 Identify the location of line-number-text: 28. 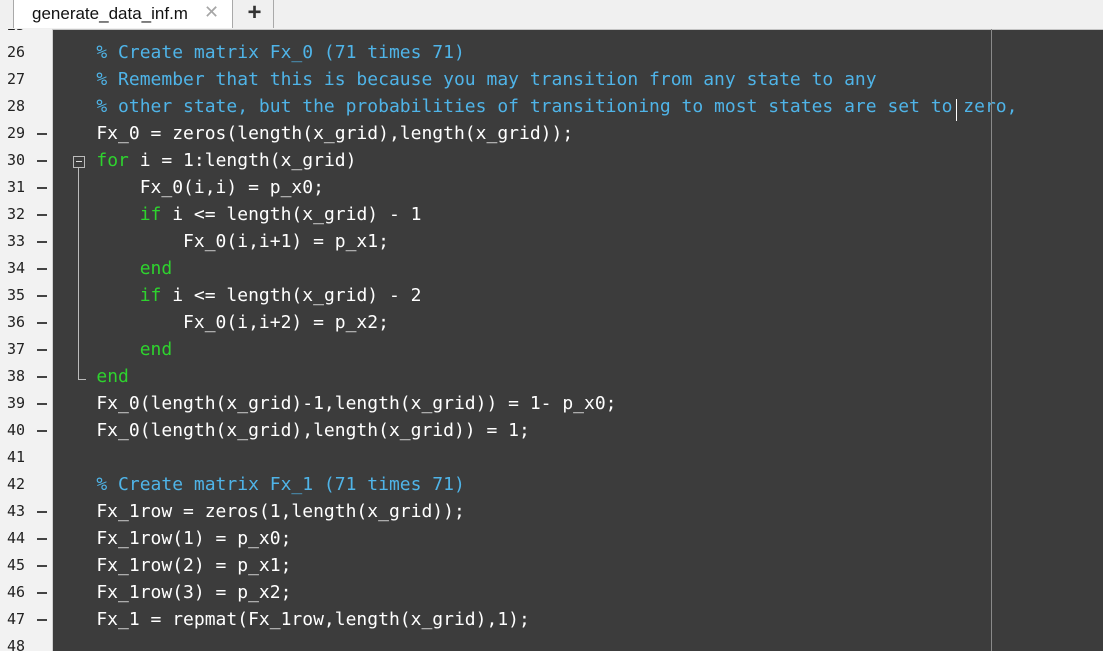
(16, 106).